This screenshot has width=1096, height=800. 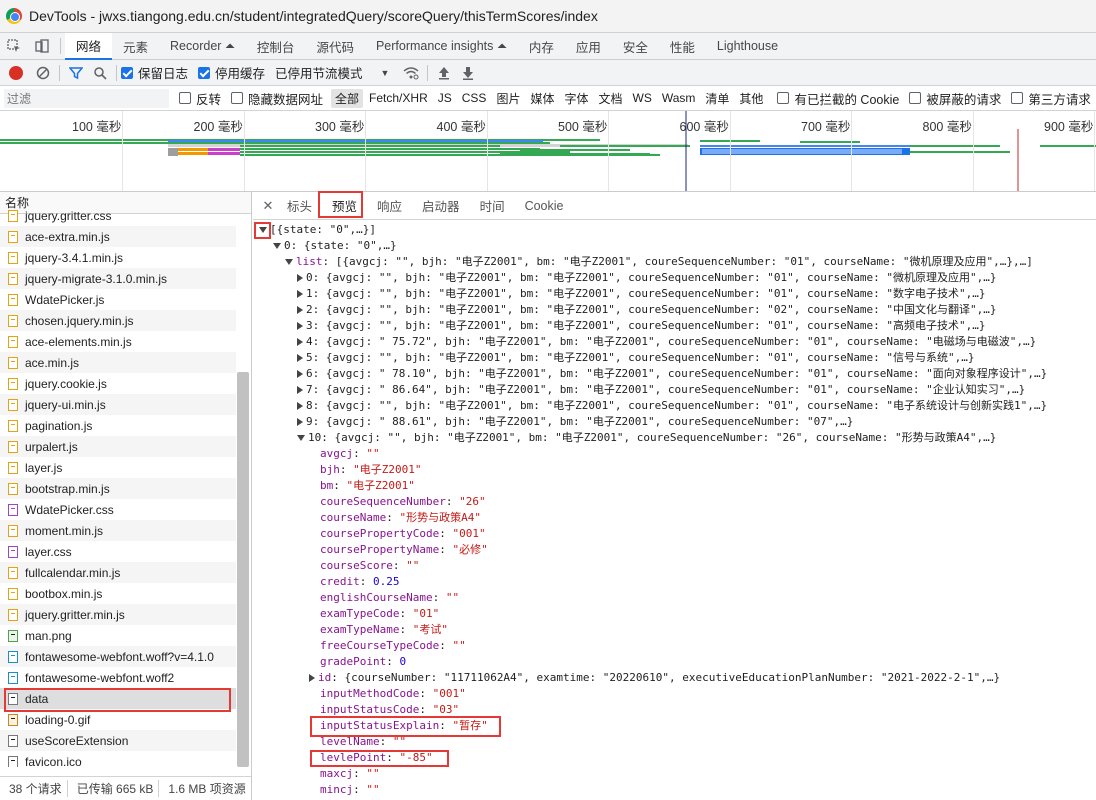 What do you see at coordinates (398, 98) in the screenshot?
I see `filter-type-button: Fetch/XHR` at bounding box center [398, 98].